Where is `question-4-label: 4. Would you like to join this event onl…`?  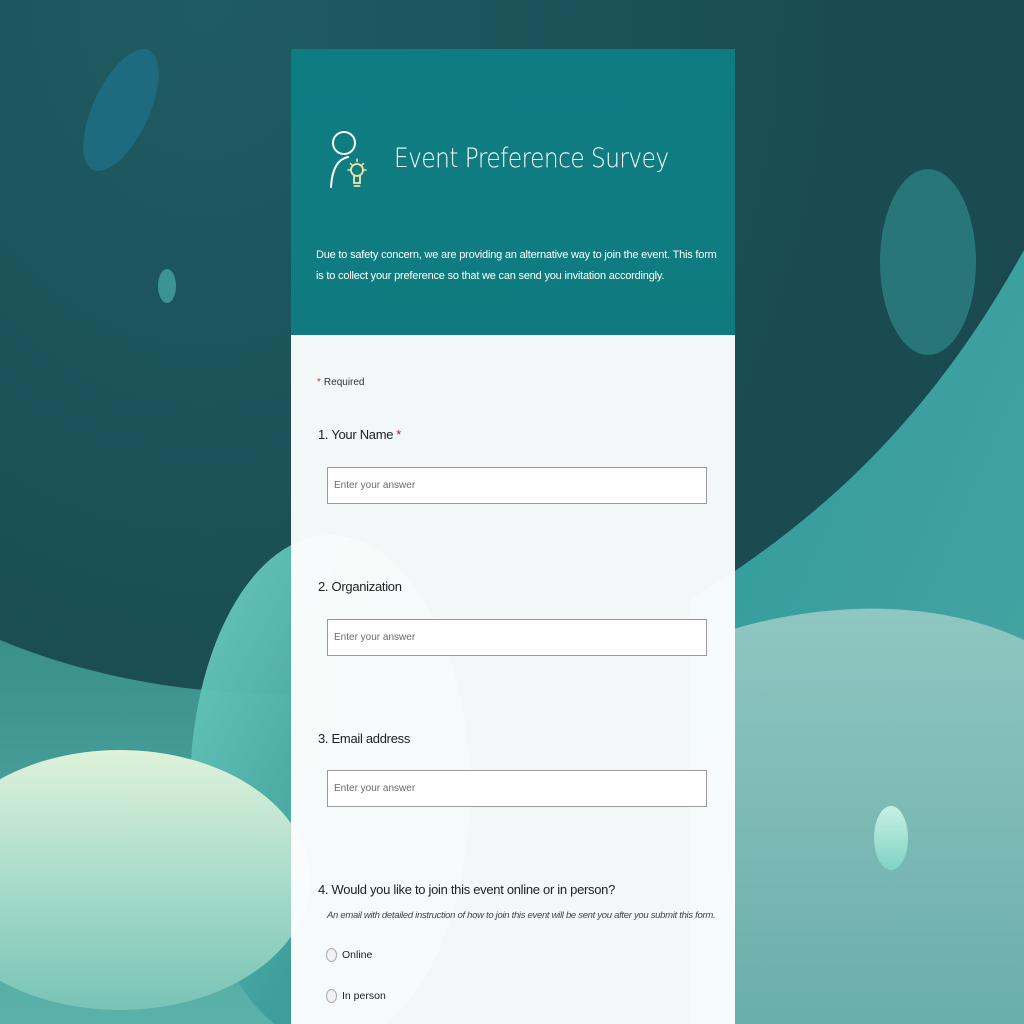 question-4-label: 4. Would you like to join this event onl… is located at coordinates (467, 889).